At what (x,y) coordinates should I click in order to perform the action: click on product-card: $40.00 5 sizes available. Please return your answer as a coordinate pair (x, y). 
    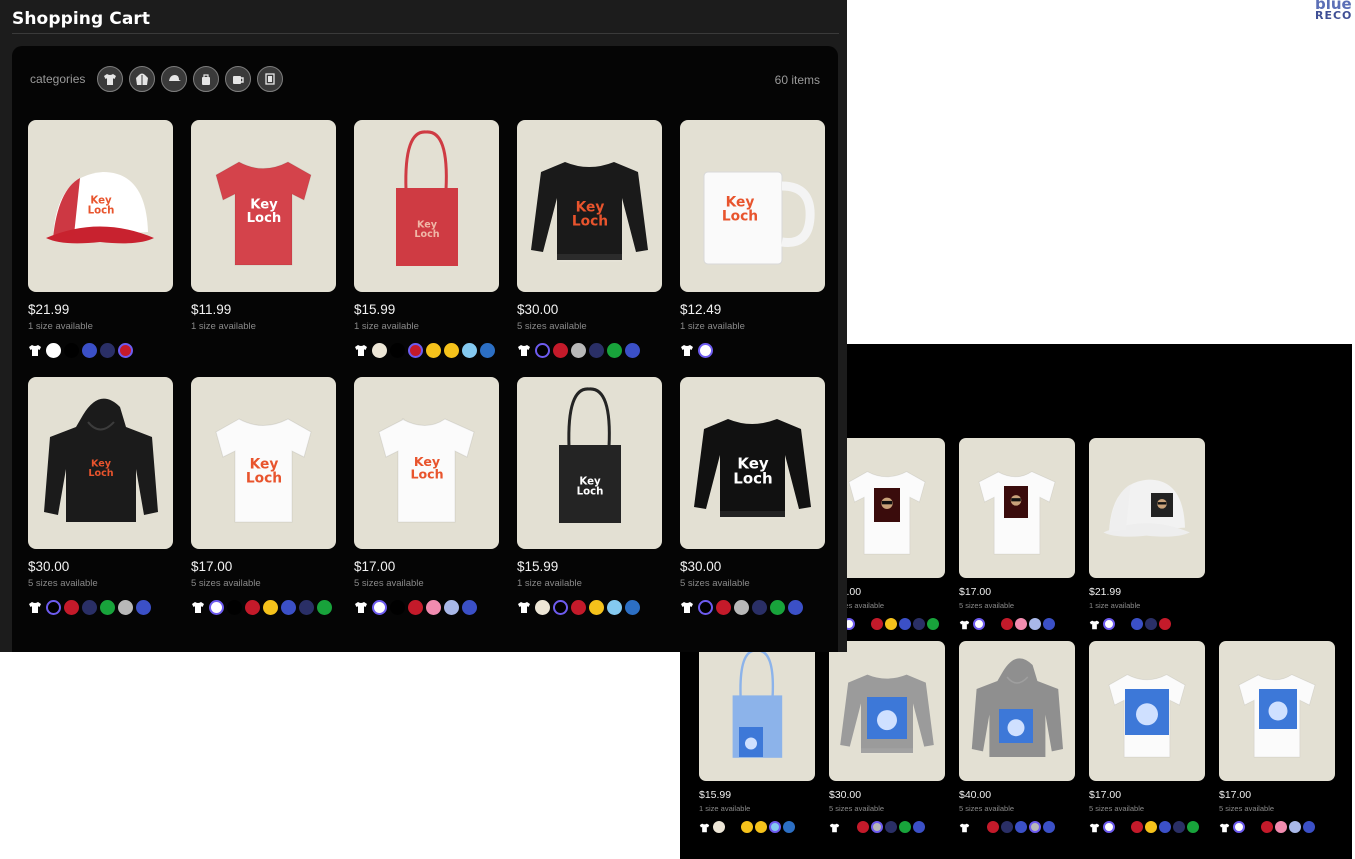
    Looking at the image, I should click on (1017, 737).